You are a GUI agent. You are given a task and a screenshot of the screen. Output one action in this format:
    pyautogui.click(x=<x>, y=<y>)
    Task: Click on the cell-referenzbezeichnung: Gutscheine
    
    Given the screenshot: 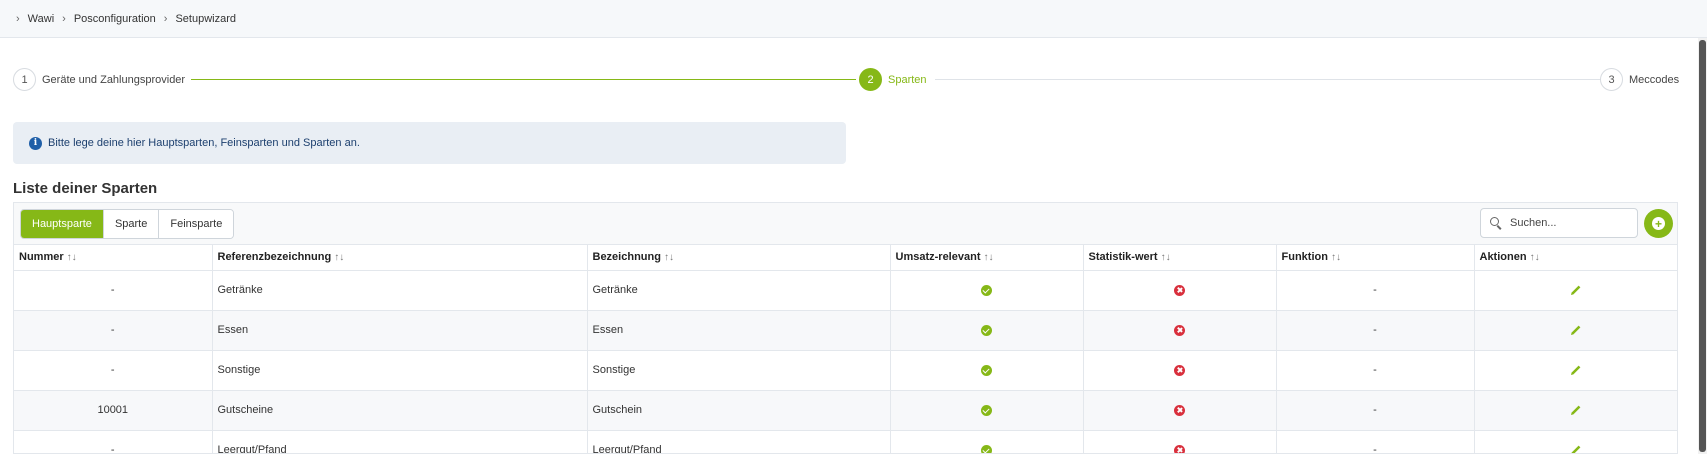 What is the action you would take?
    pyautogui.click(x=400, y=410)
    